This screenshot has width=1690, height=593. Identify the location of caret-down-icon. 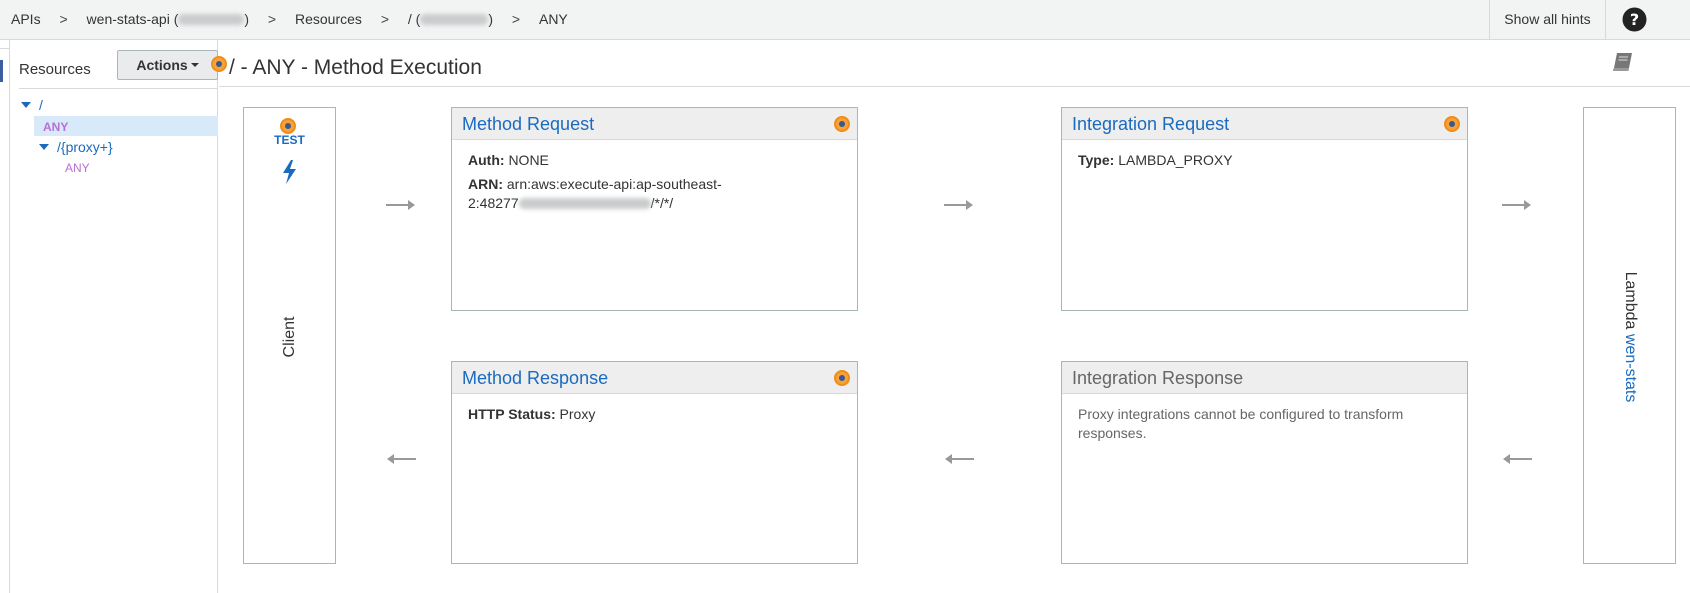
(194, 65).